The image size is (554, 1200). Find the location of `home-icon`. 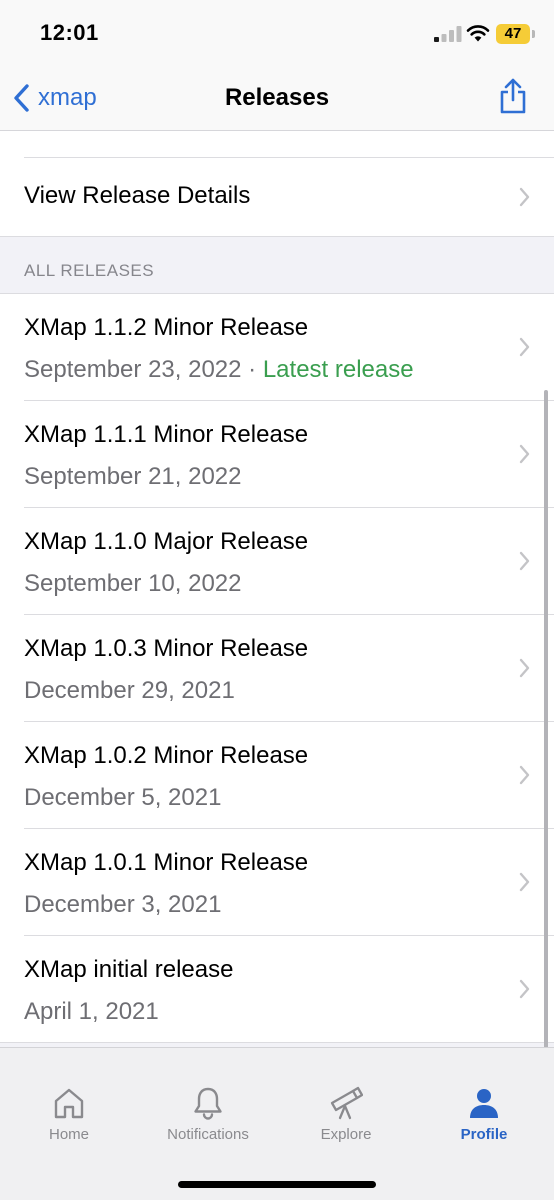

home-icon is located at coordinates (69, 1103).